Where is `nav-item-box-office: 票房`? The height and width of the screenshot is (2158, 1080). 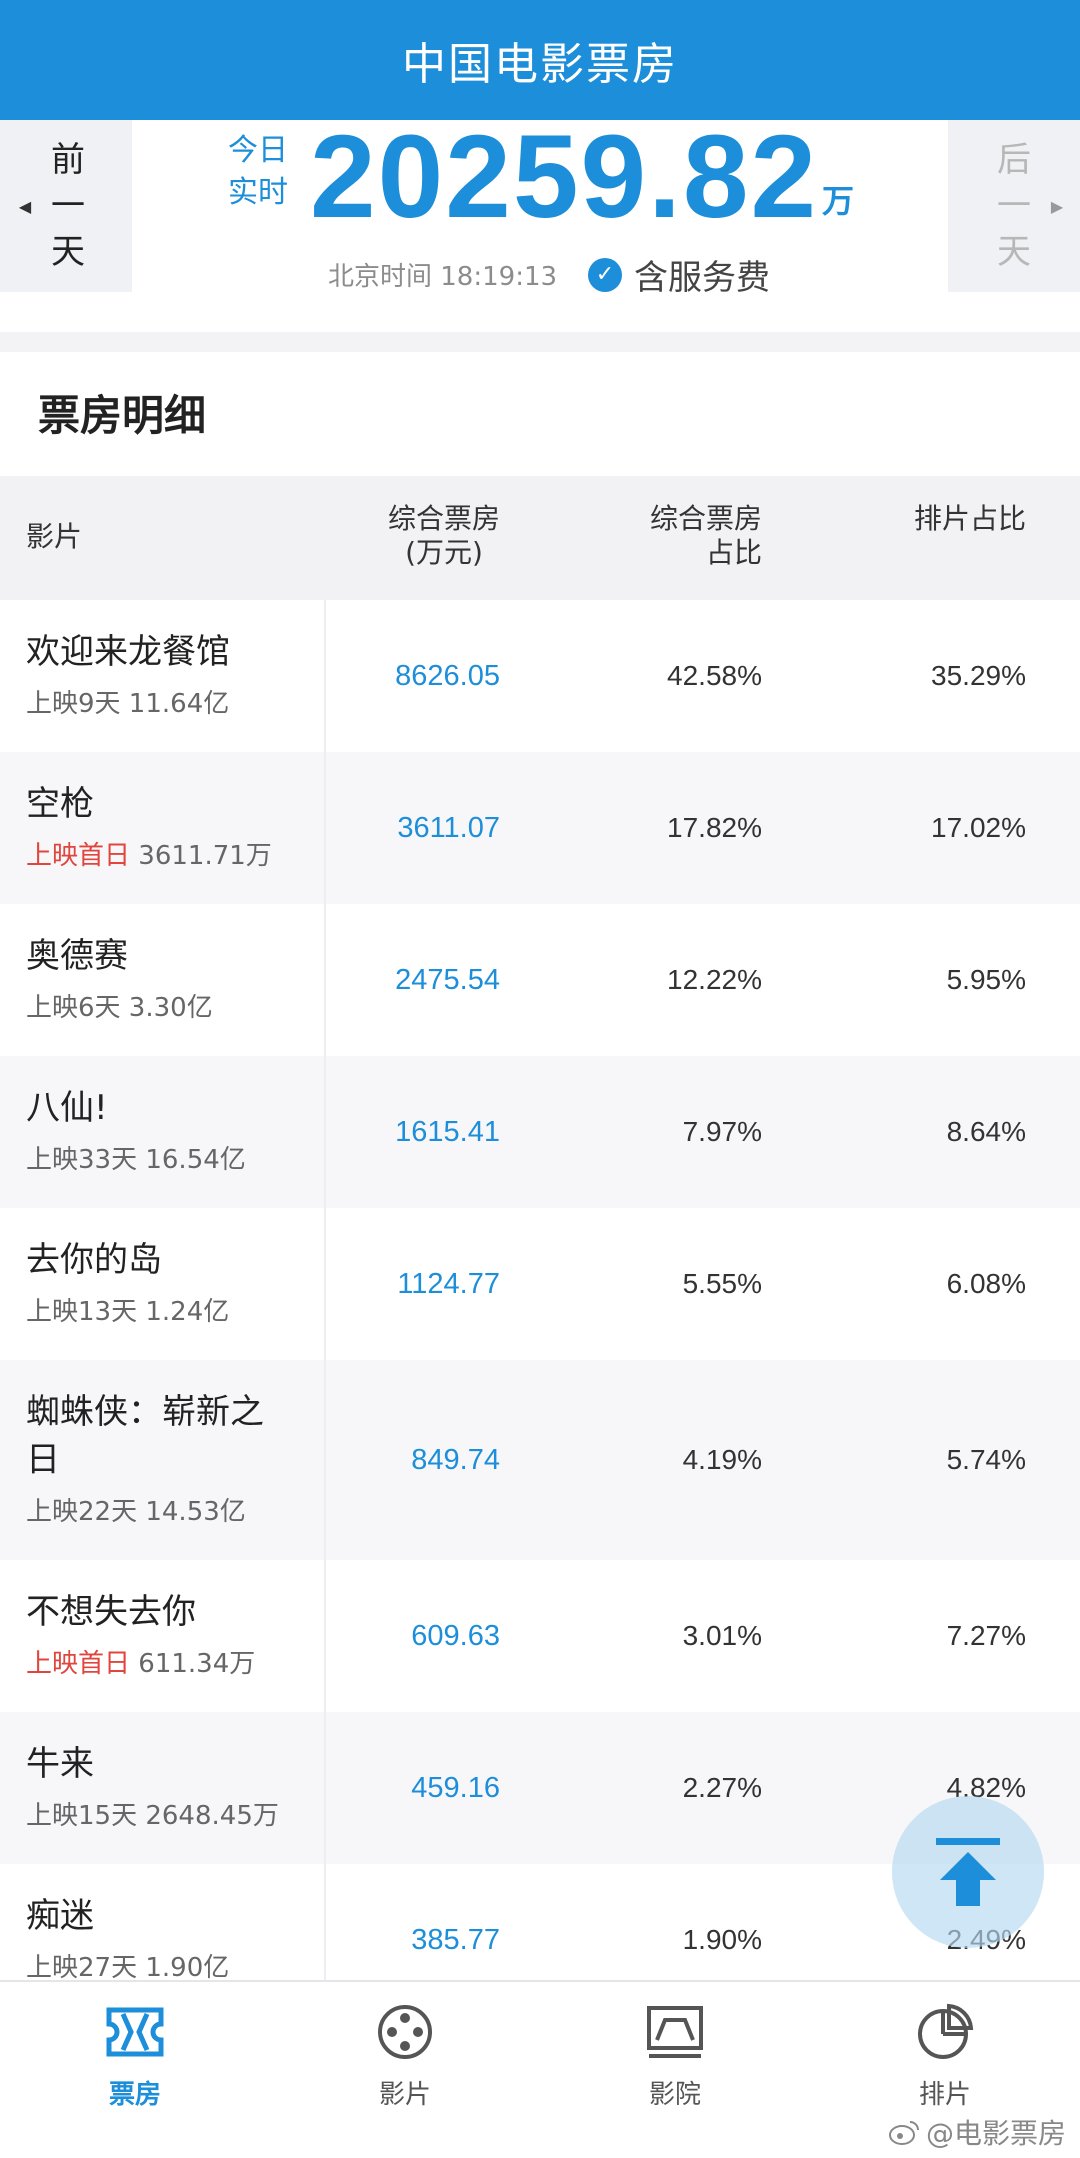 nav-item-box-office: 票房 is located at coordinates (135, 2070).